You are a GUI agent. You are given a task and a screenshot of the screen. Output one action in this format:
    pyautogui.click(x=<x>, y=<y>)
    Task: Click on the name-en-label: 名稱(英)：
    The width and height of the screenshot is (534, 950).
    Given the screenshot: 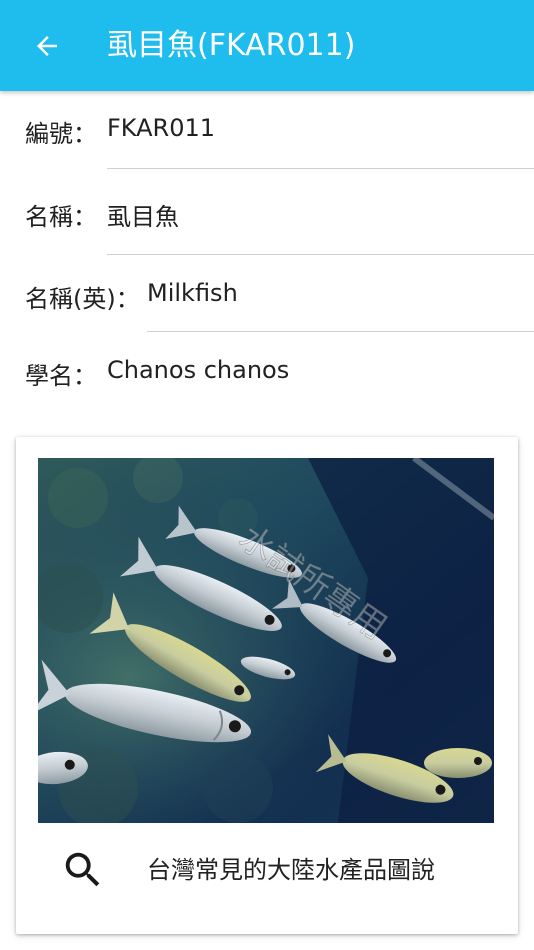 What is the action you would take?
    pyautogui.click(x=82, y=299)
    